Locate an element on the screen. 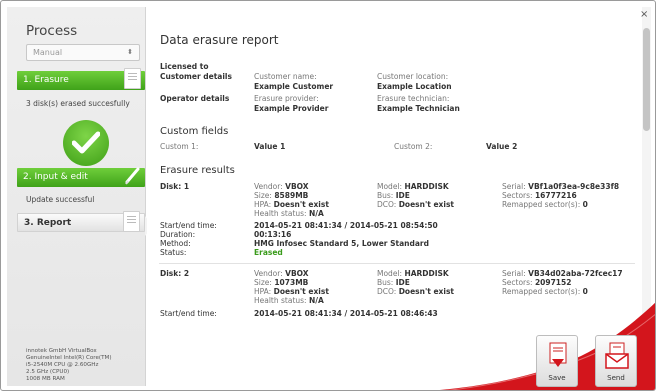 The image size is (656, 391). disk-divider is located at coordinates (397, 263).